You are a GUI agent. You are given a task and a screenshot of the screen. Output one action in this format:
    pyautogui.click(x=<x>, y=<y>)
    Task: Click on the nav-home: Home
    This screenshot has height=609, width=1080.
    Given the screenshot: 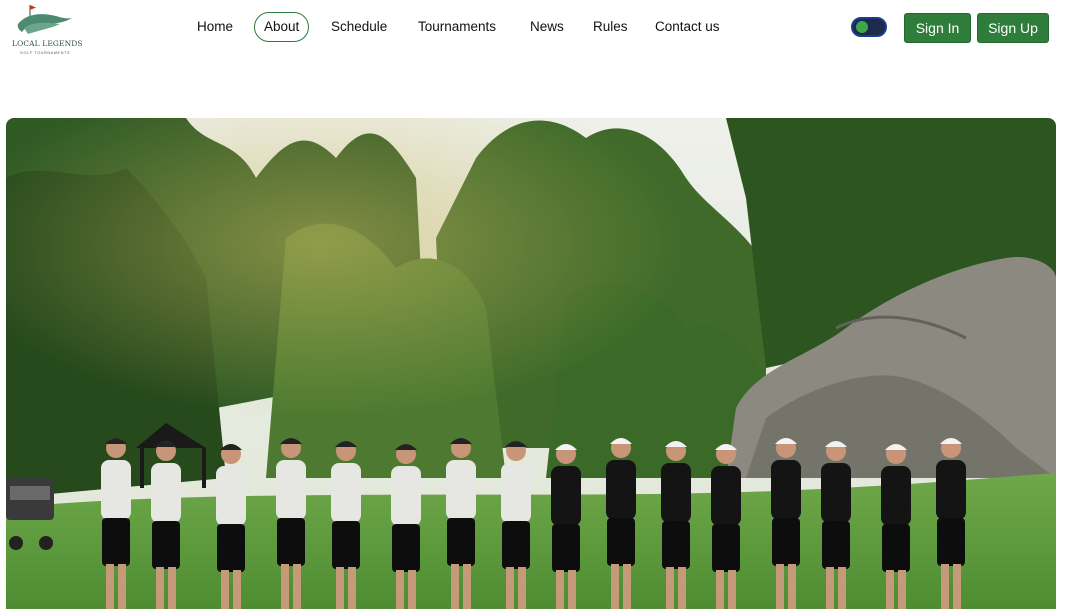 What is the action you would take?
    pyautogui.click(x=215, y=27)
    